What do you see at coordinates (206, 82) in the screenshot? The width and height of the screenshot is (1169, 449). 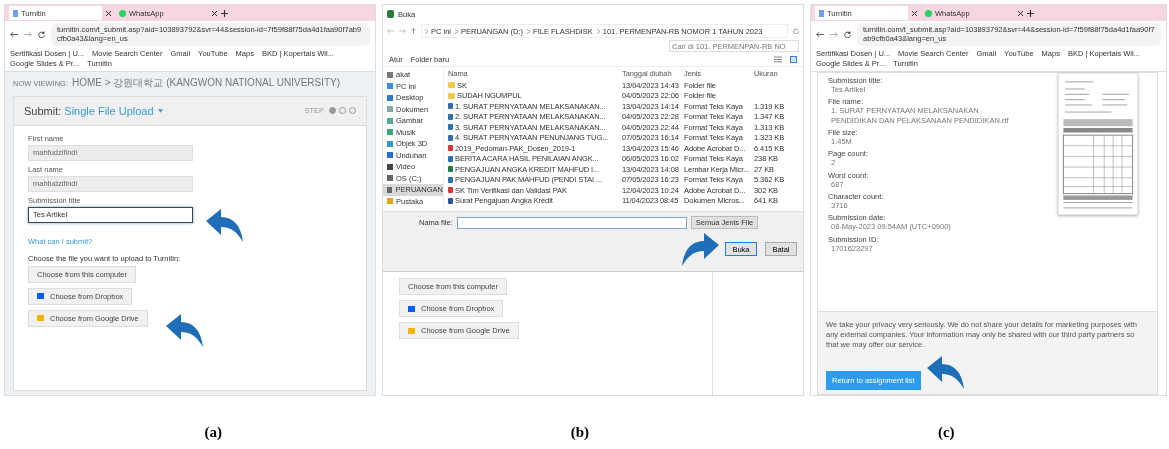 I see `breadcrumb: HOME > 강원대학교 (KANGWON NATIONAL UNIVERSITY)` at bounding box center [206, 82].